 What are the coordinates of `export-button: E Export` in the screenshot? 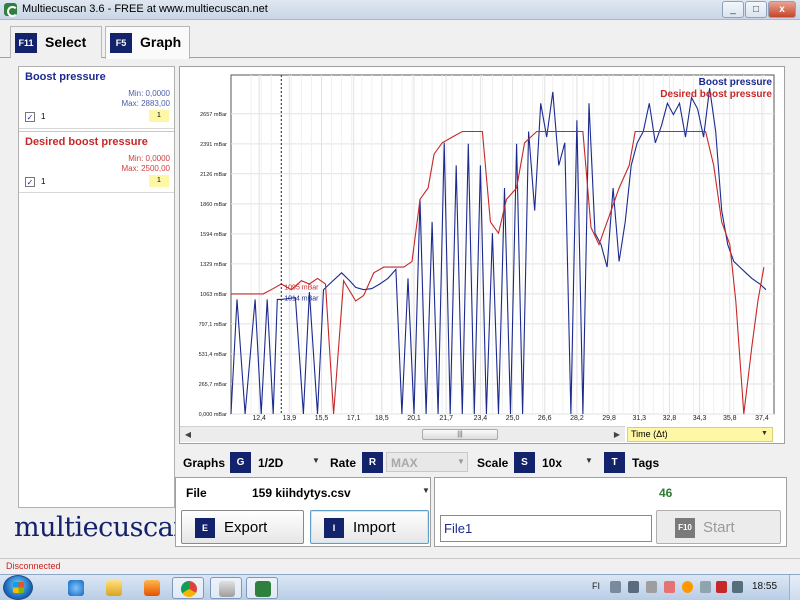 It's located at (242, 527).